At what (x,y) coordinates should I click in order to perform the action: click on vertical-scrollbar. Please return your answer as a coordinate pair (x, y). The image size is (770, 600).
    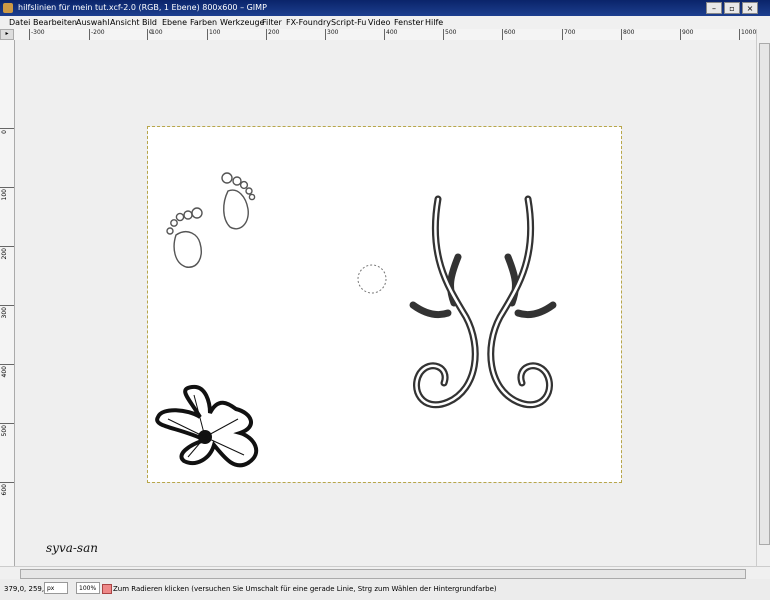
    Looking at the image, I should click on (763, 297).